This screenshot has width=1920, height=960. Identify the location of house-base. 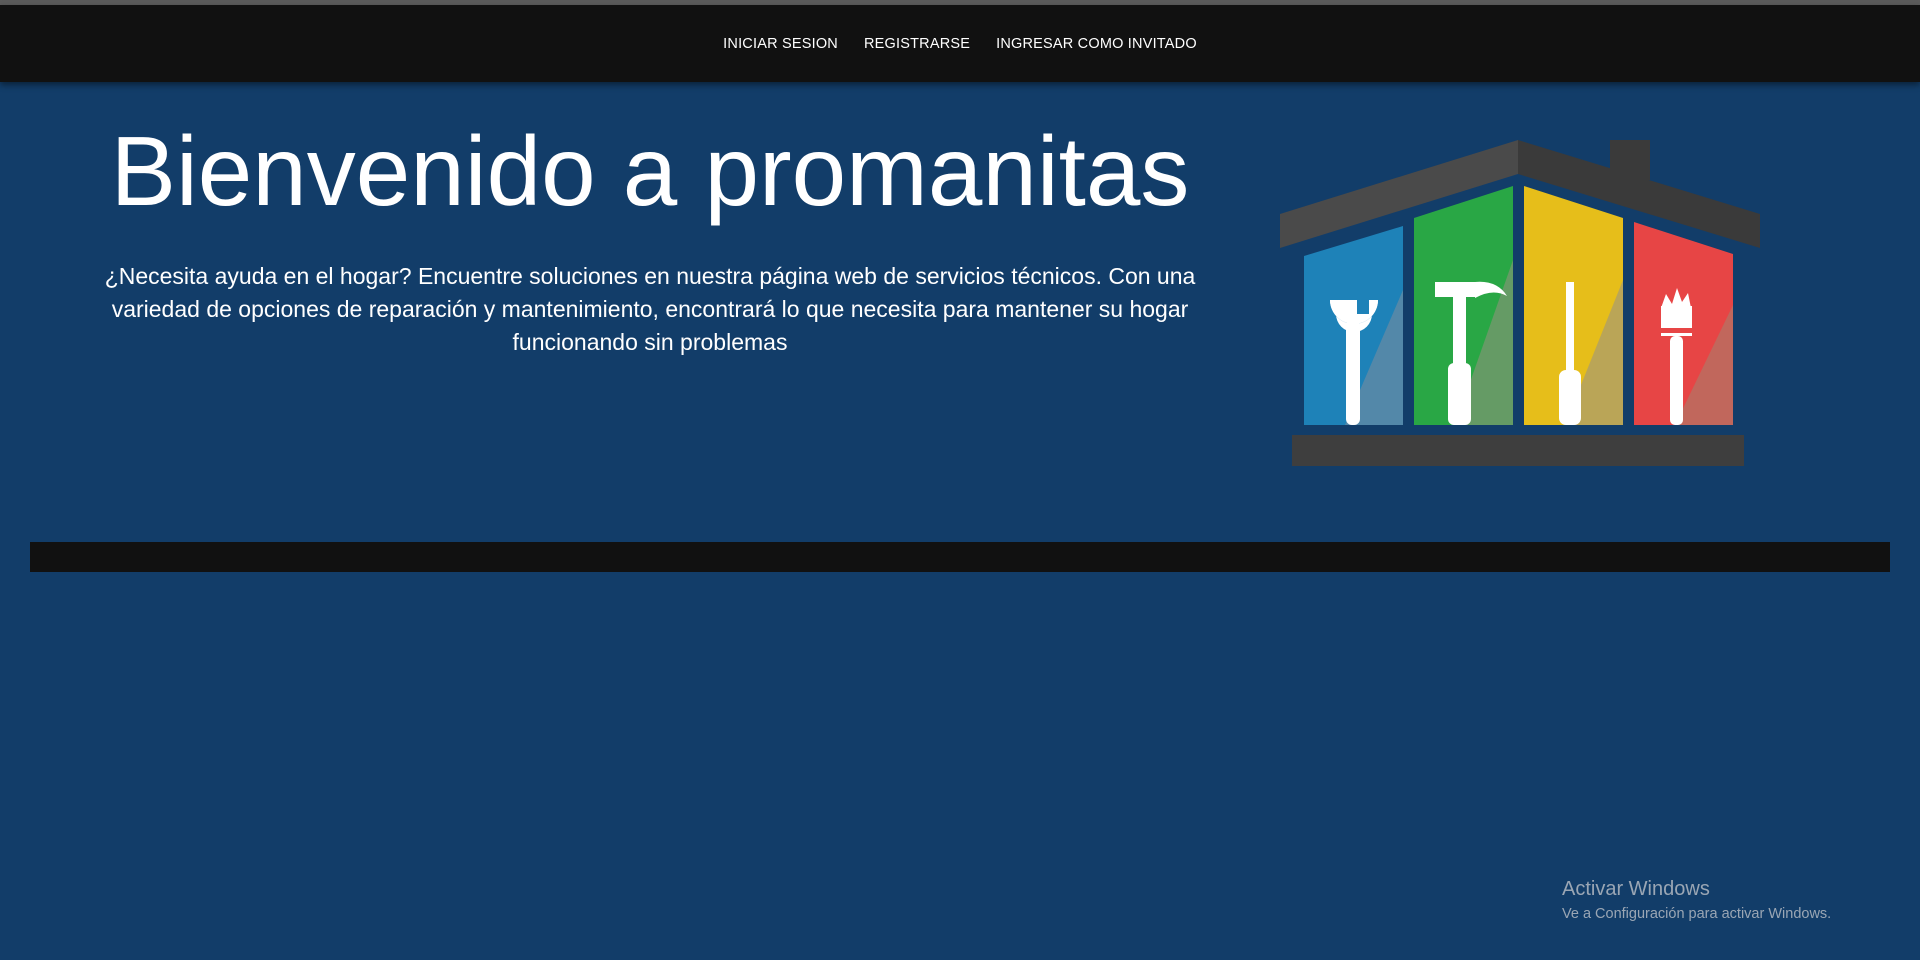
(1518, 450).